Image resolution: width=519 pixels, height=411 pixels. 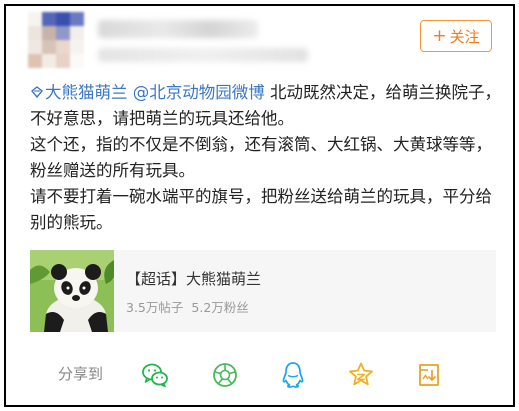 What do you see at coordinates (199, 92) in the screenshot?
I see `mention-link: @北京动物园微博` at bounding box center [199, 92].